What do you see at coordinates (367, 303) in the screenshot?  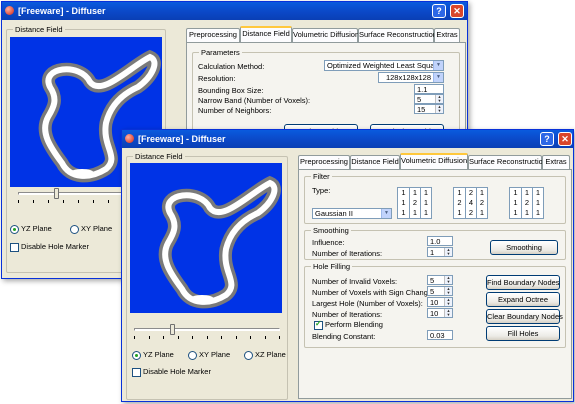 I see `largest-hole-label: Largest Hole (Number of Voxels):` at bounding box center [367, 303].